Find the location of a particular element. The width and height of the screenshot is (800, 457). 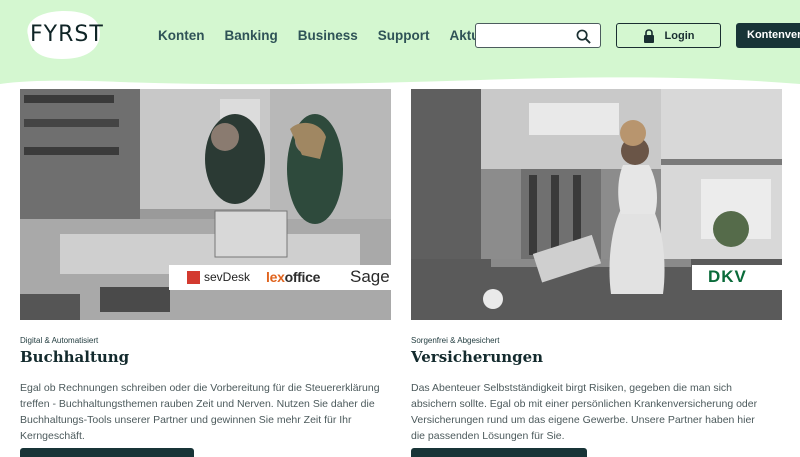

partner-logos: sevDesk lexoffice Sage is located at coordinates (280, 277).